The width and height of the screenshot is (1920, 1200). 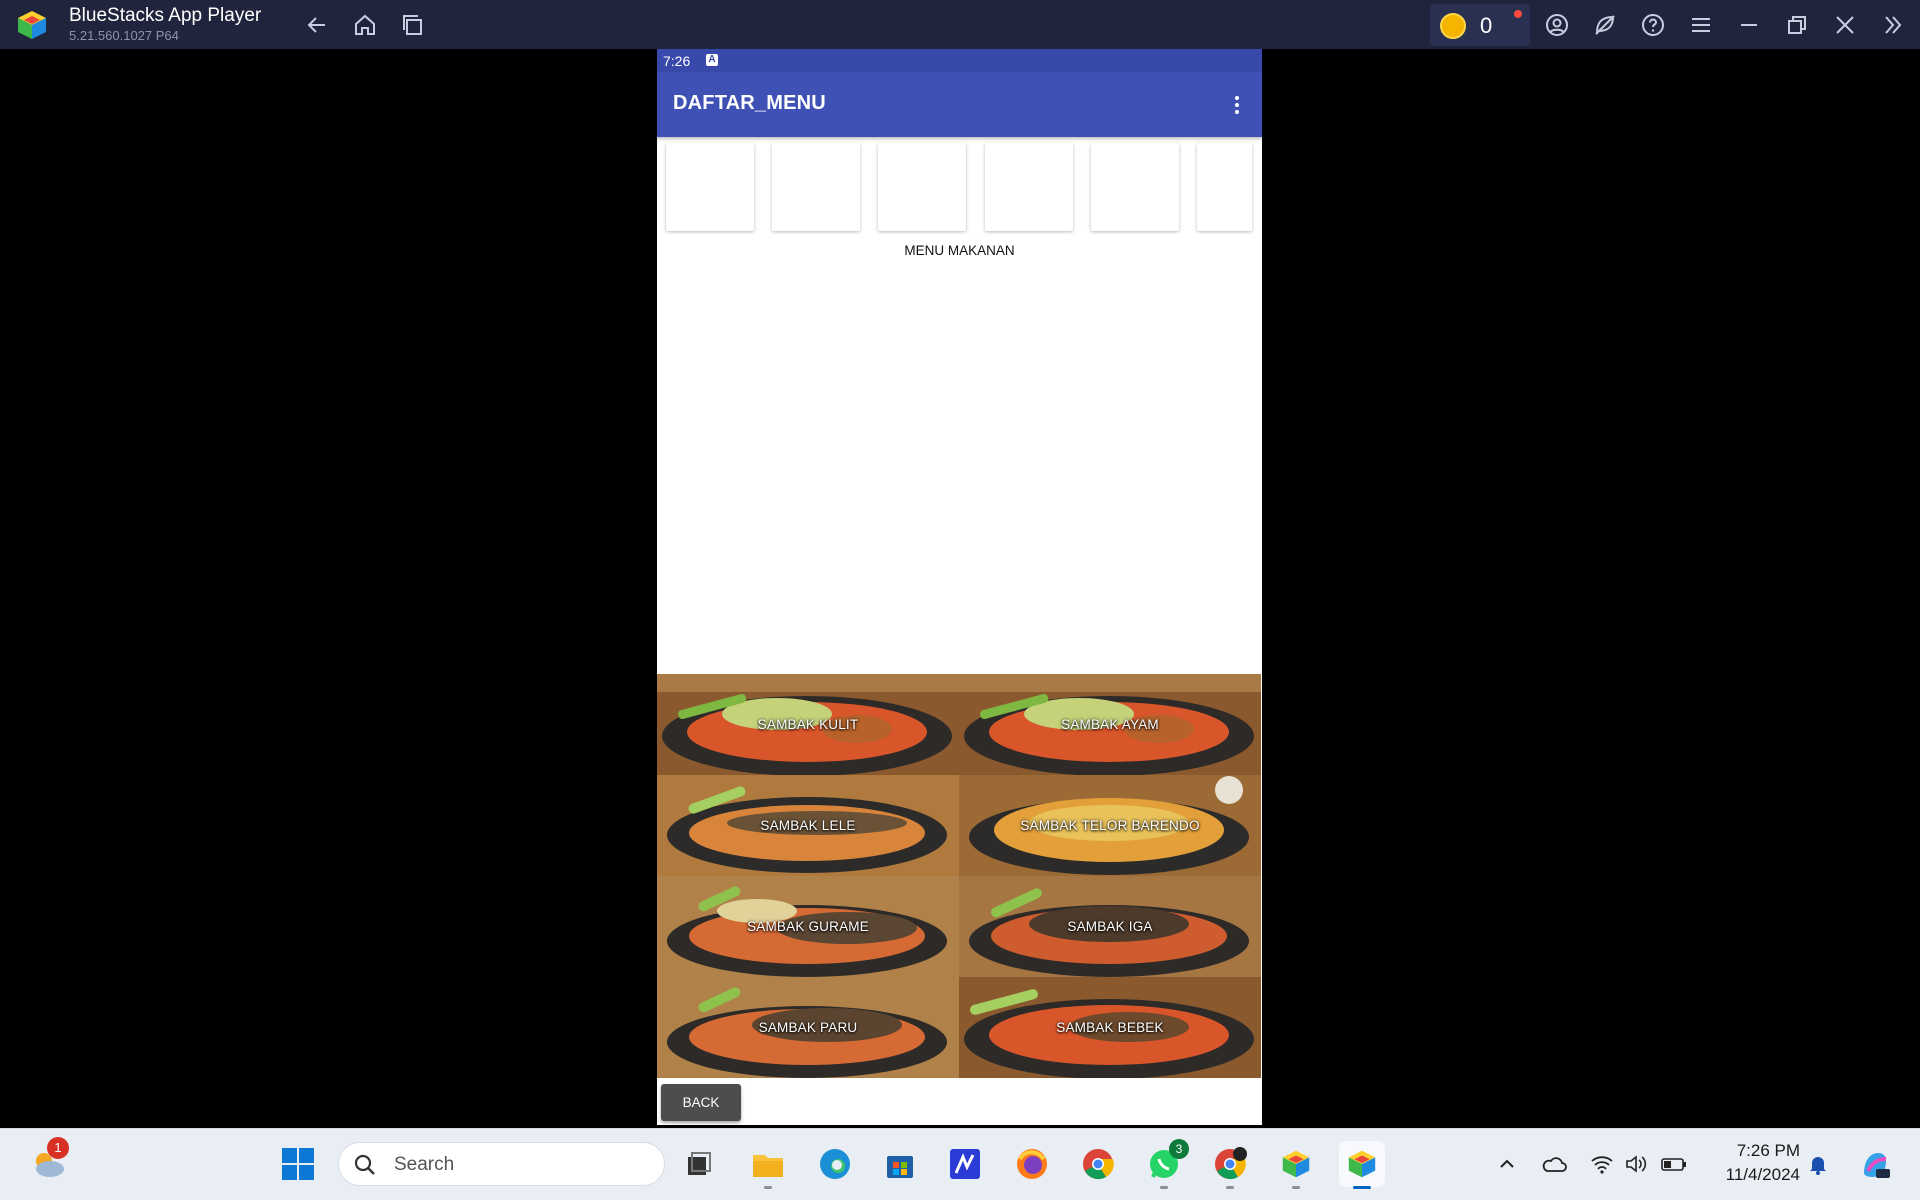 What do you see at coordinates (365, 25) in the screenshot?
I see `home-icon` at bounding box center [365, 25].